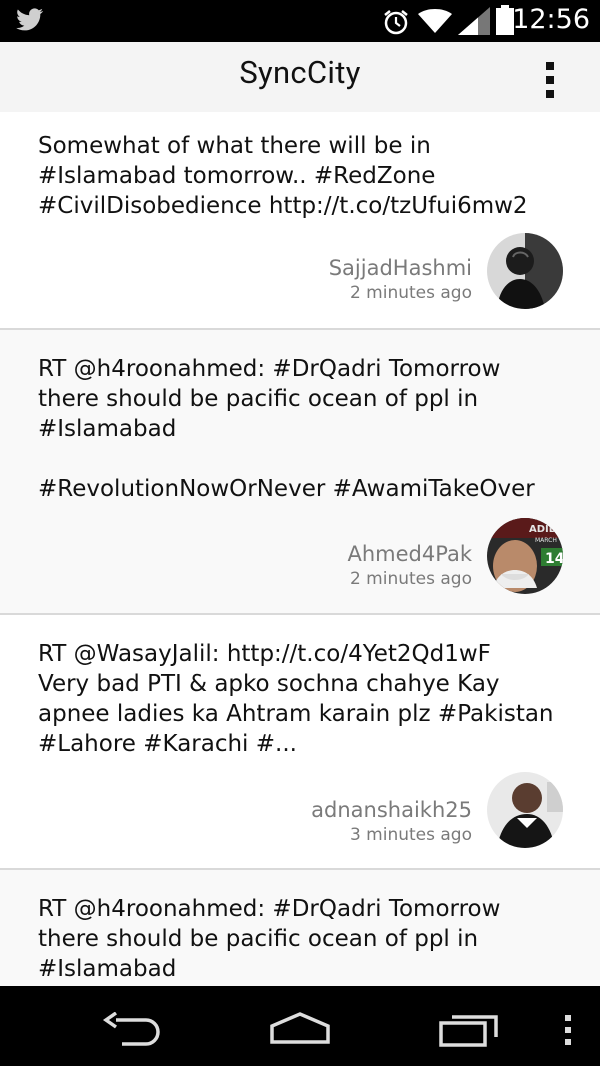 This screenshot has height=1066, width=600. Describe the element at coordinates (132, 1029) in the screenshot. I see `back-icon` at that location.